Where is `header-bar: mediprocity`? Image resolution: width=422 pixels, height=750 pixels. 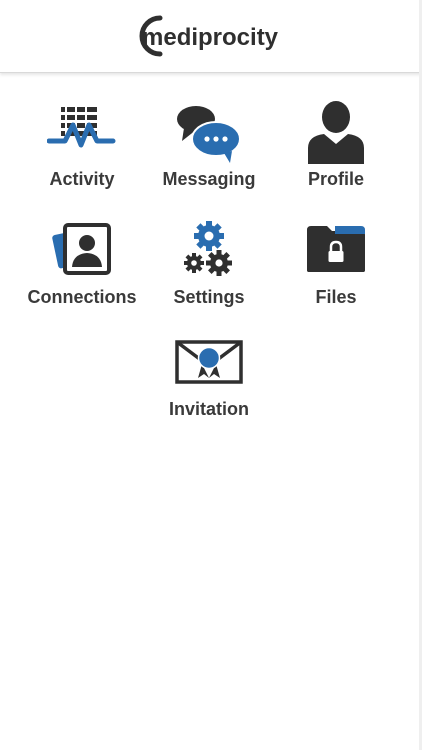 header-bar: mediprocity is located at coordinates (211, 36).